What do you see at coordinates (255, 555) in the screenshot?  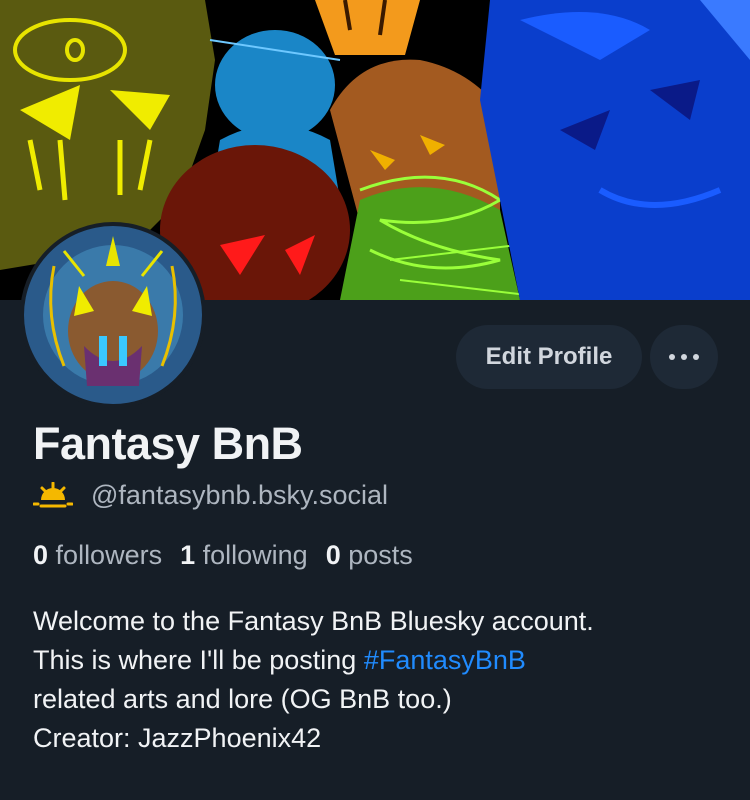 I see `following-label: following` at bounding box center [255, 555].